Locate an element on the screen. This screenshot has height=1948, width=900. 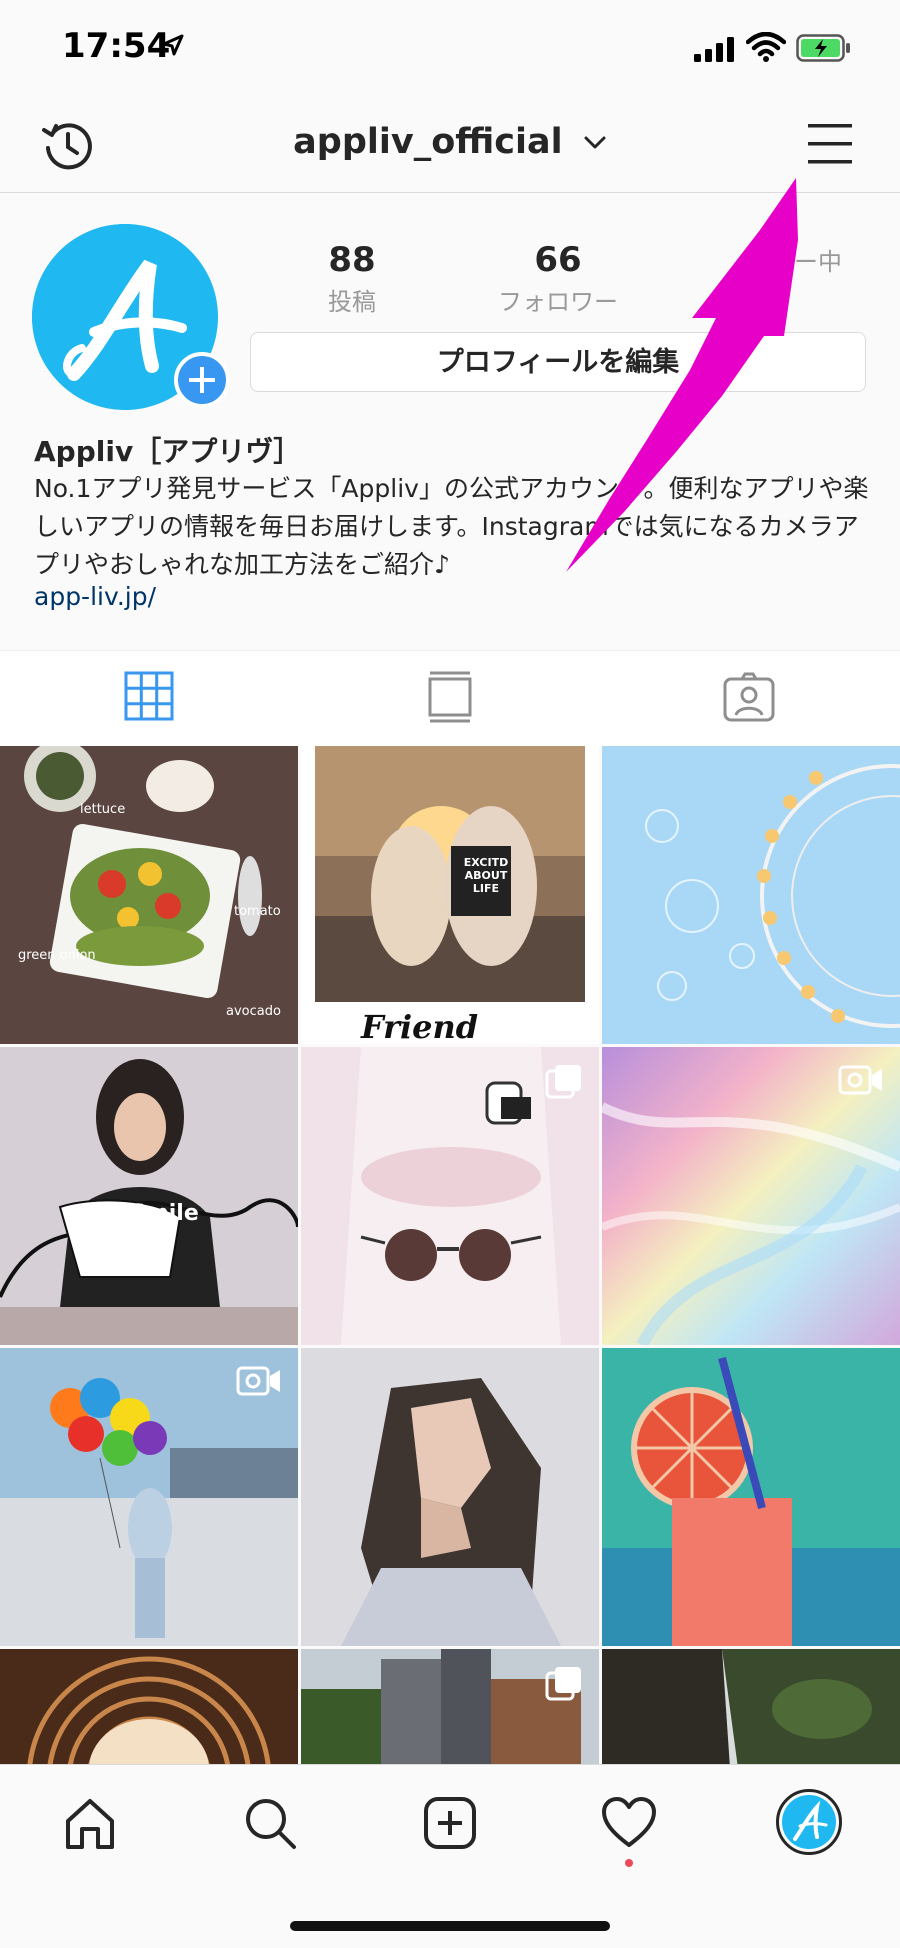
following-count: ー中 is located at coordinates (770, 258).